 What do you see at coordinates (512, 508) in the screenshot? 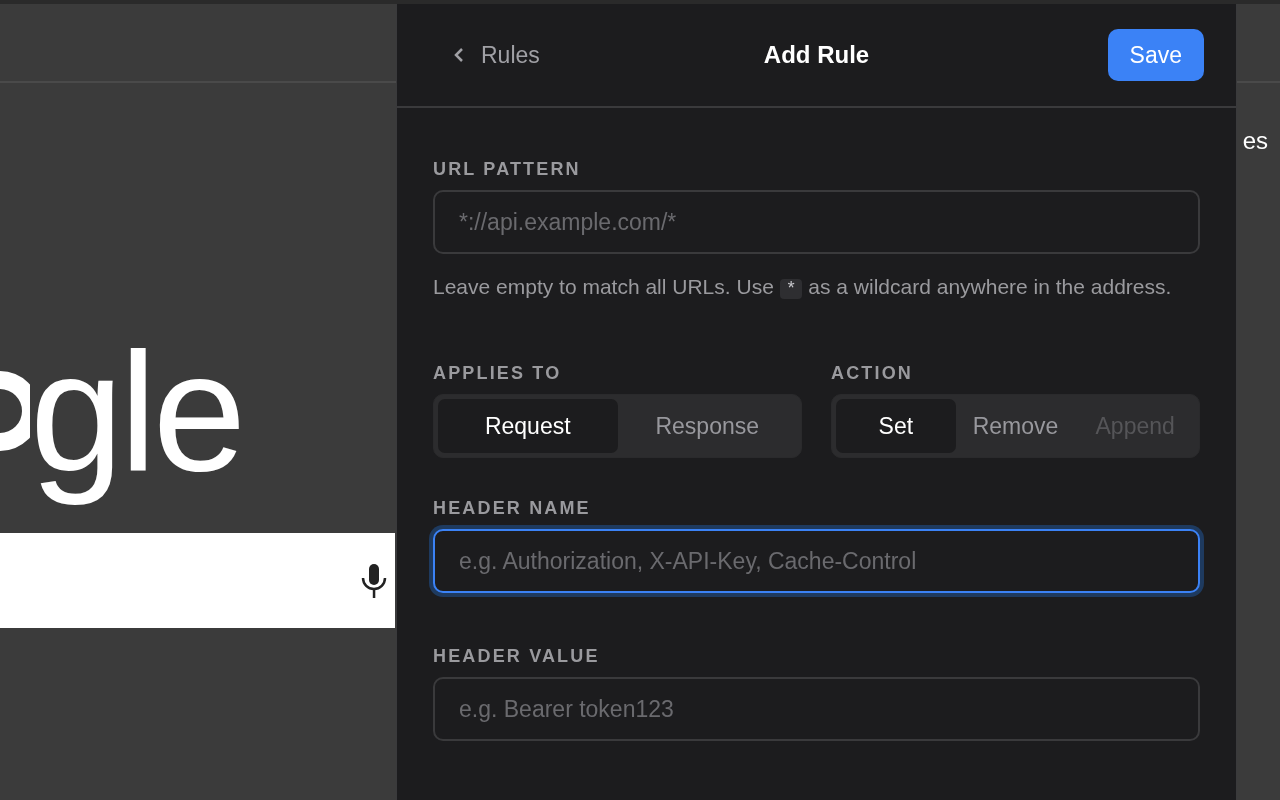
I see `field-label: HEADER NAME` at bounding box center [512, 508].